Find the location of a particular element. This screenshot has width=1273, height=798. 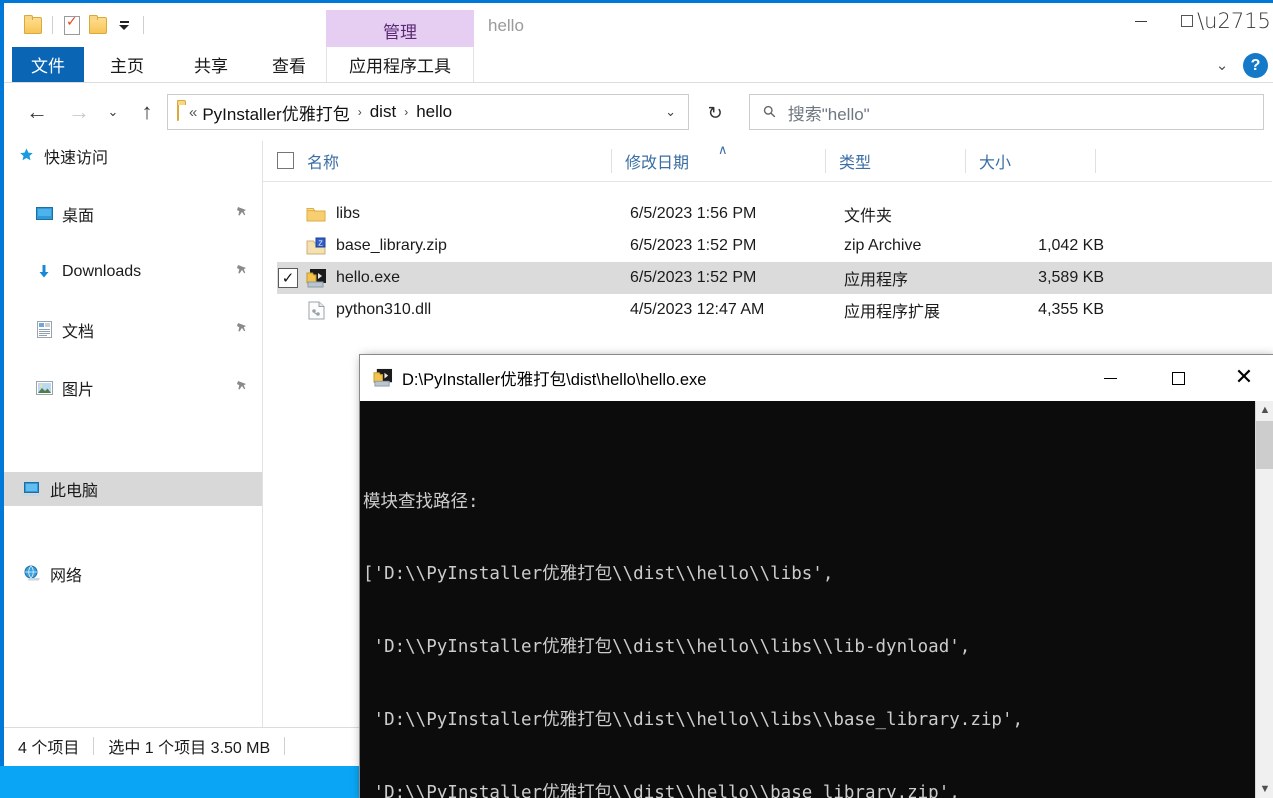

breadcrumb-item-0: PyInstaller优雅打包 is located at coordinates (275, 112).